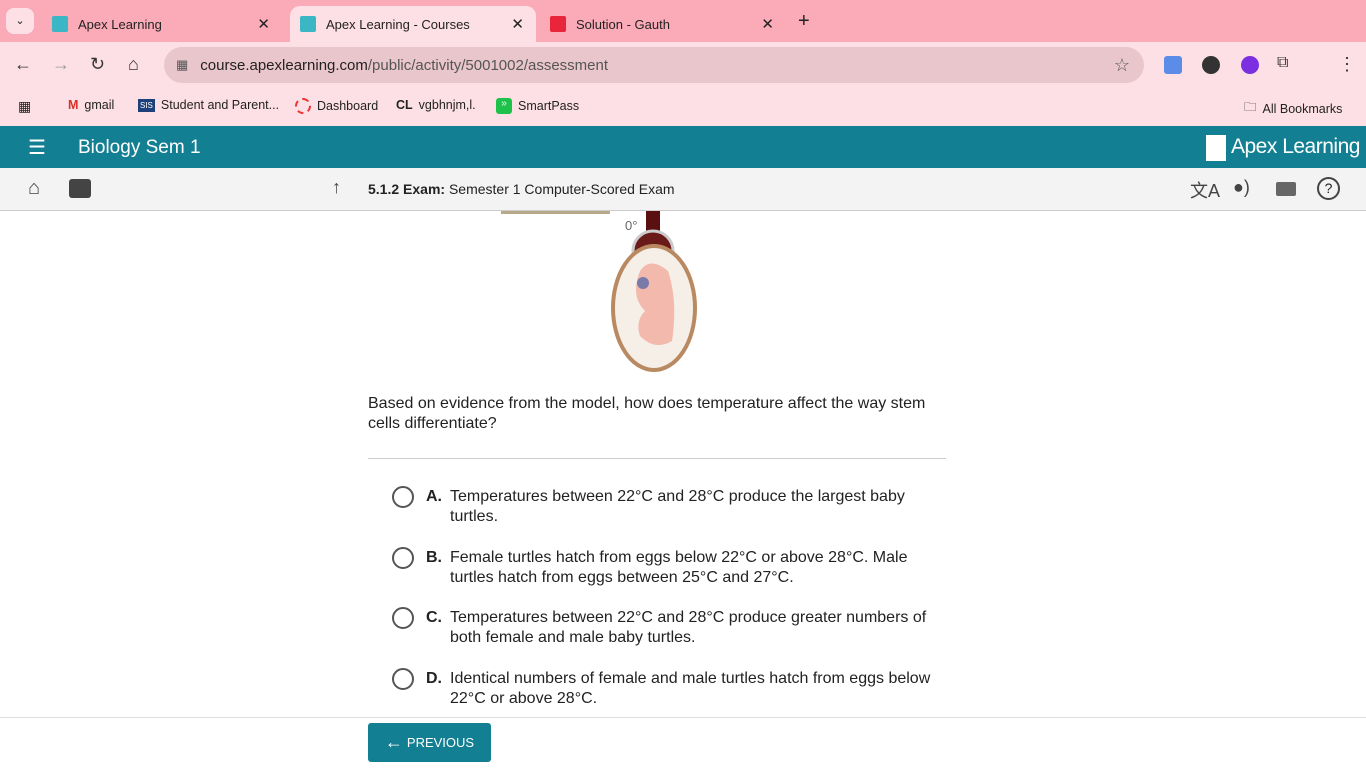  I want to click on tab-title: Apex Learning - Courses, so click(398, 24).